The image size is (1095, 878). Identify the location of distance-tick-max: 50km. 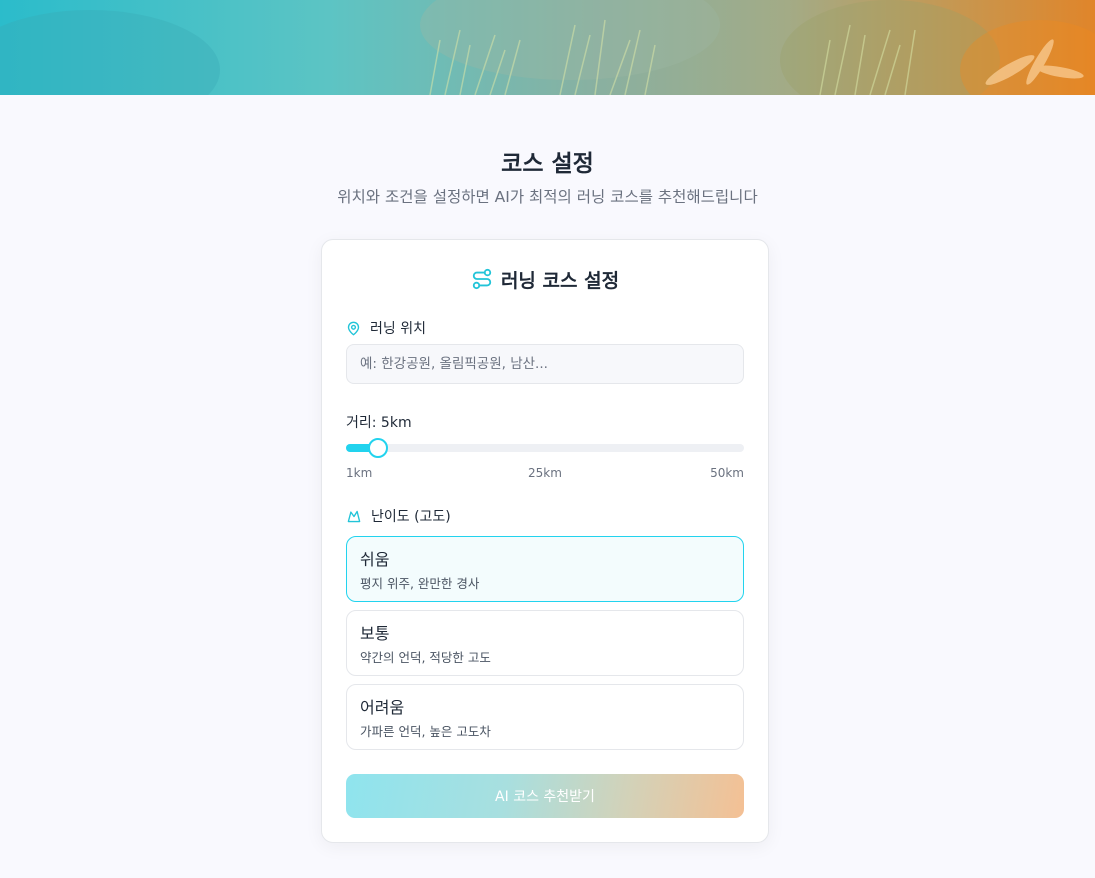
(727, 473).